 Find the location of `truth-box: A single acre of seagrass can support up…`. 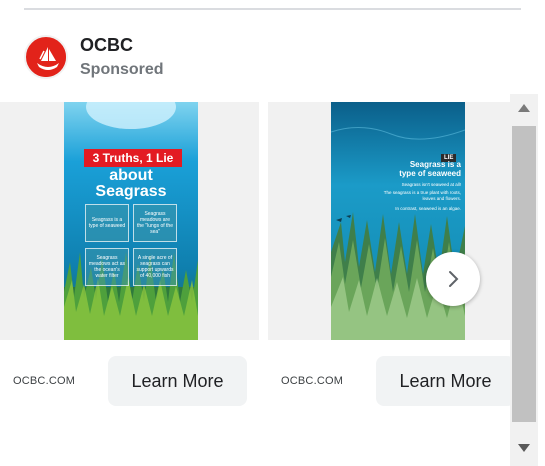

truth-box: A single acre of seagrass can support up… is located at coordinates (155, 267).